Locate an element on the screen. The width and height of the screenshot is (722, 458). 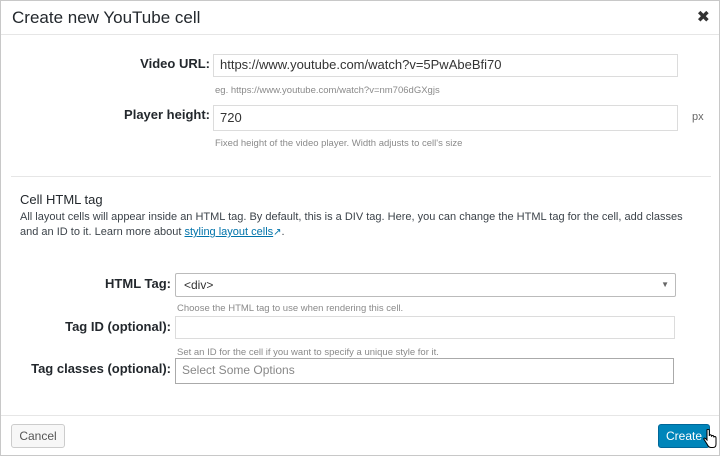
styling-layout-cells-link: styling layout cells is located at coordinates (229, 232).